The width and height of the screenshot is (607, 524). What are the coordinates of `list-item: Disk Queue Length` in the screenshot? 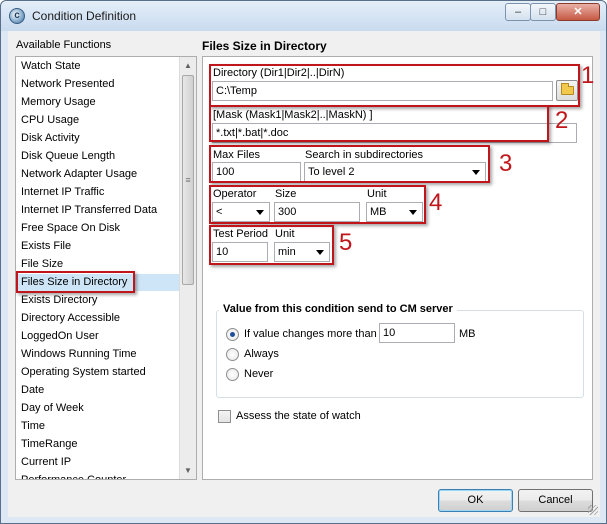 It's located at (98, 156).